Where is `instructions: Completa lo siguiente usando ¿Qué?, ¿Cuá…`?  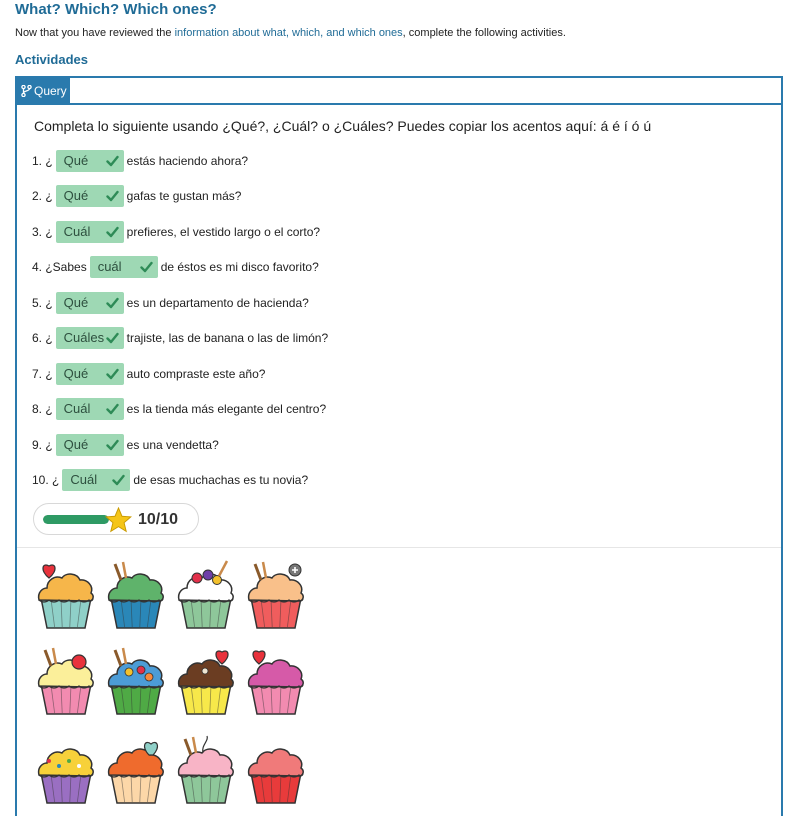 instructions: Completa lo siguiente usando ¿Qué?, ¿Cuá… is located at coordinates (343, 126).